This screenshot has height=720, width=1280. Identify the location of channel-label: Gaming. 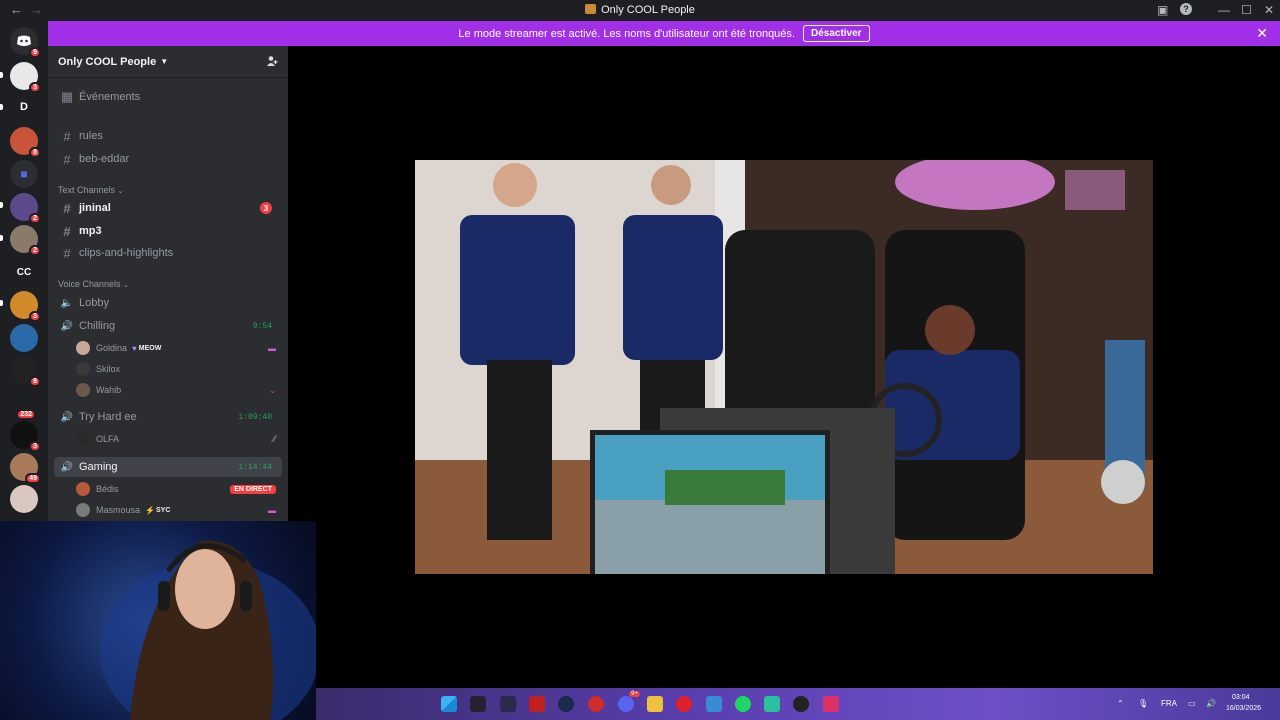
(98, 467).